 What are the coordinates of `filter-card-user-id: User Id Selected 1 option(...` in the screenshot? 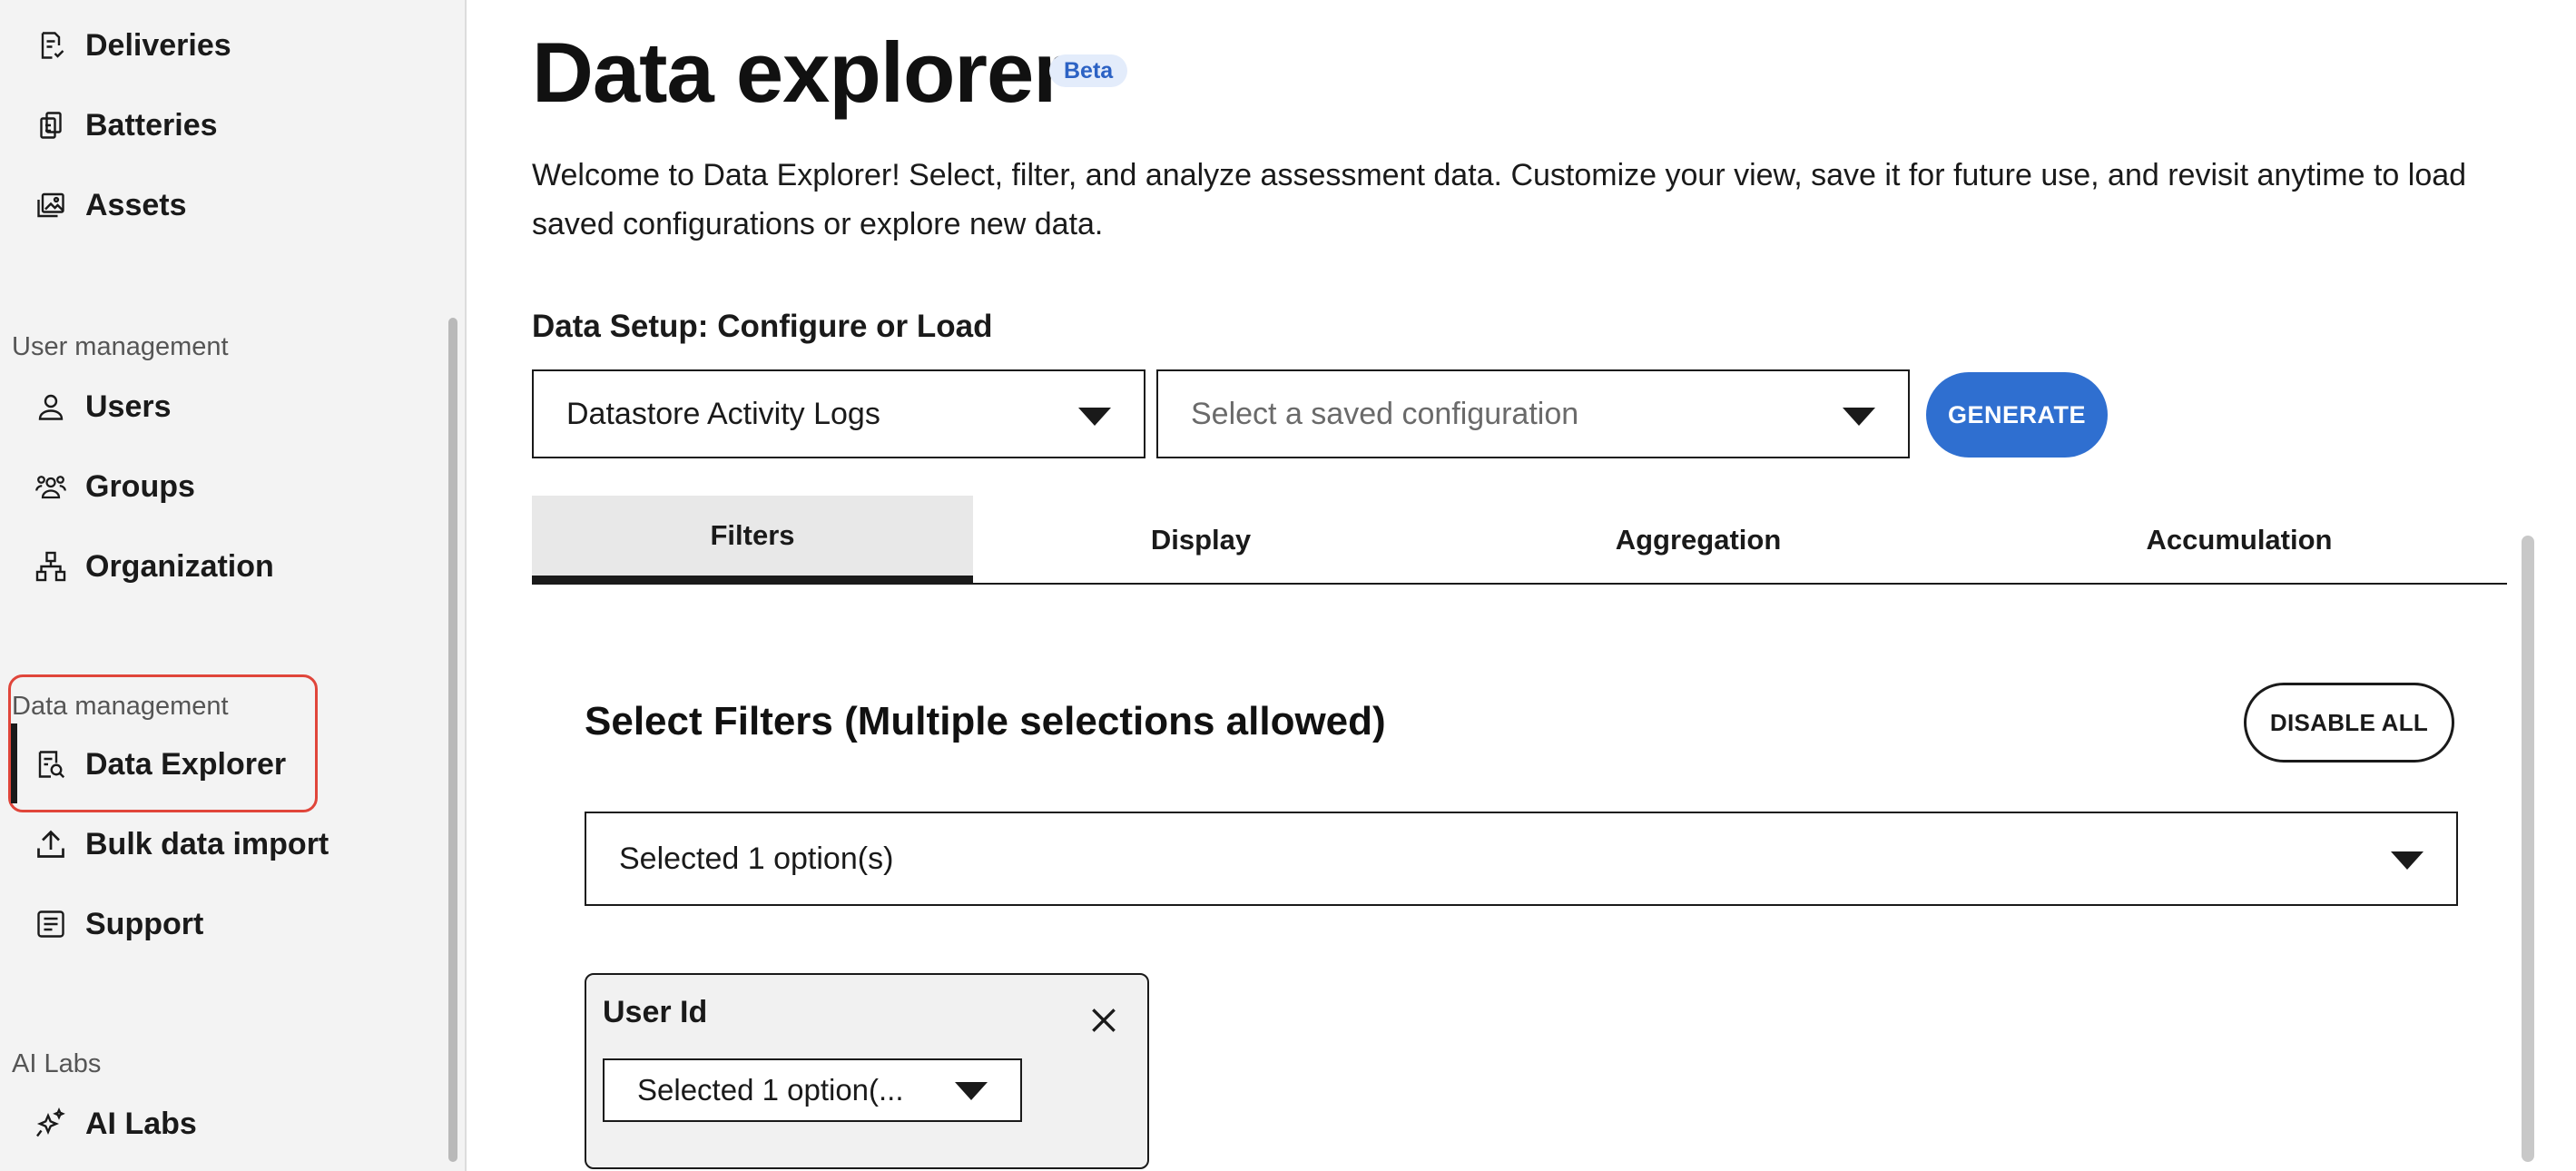 It's located at (867, 1071).